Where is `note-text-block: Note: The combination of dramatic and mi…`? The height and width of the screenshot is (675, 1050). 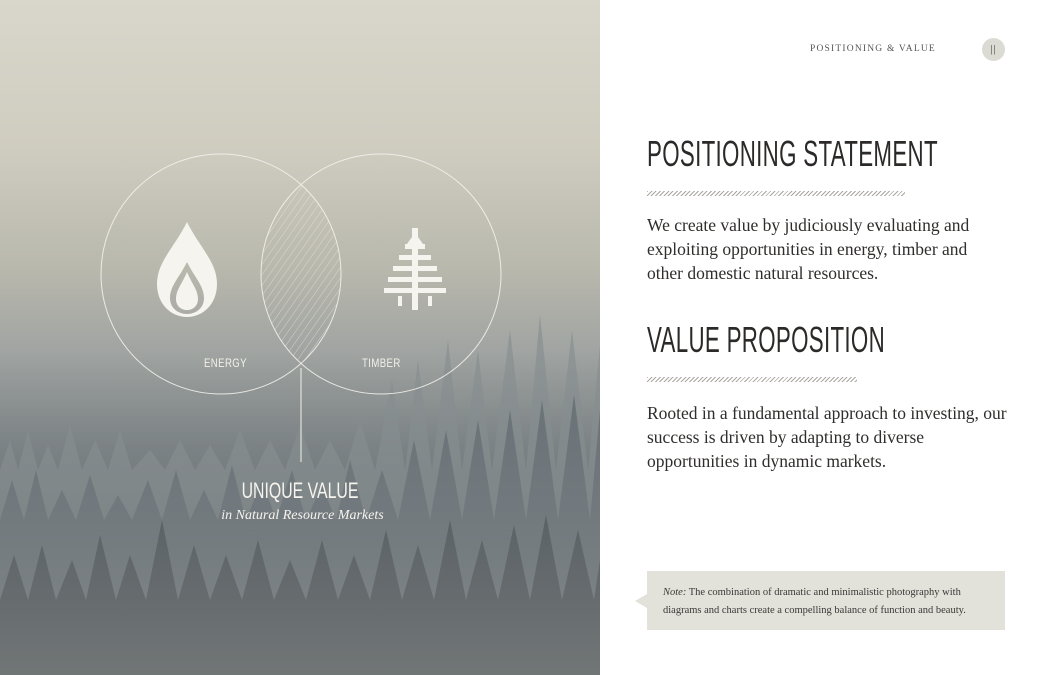
note-text-block: Note: The combination of dramatic and mi… is located at coordinates (828, 602).